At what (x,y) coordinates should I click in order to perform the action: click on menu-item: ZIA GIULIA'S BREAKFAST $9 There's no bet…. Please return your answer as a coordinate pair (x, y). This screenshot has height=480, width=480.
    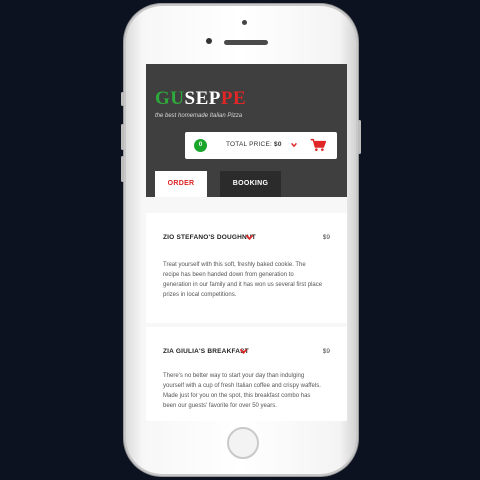
    Looking at the image, I should click on (246, 374).